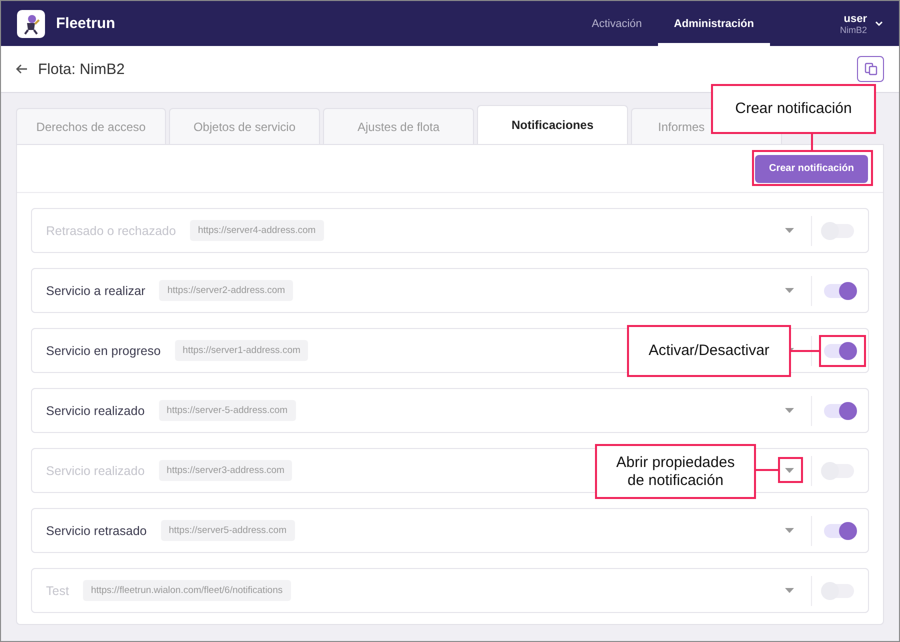  What do you see at coordinates (111, 231) in the screenshot?
I see `notification-name: Retrasado o rechazado` at bounding box center [111, 231].